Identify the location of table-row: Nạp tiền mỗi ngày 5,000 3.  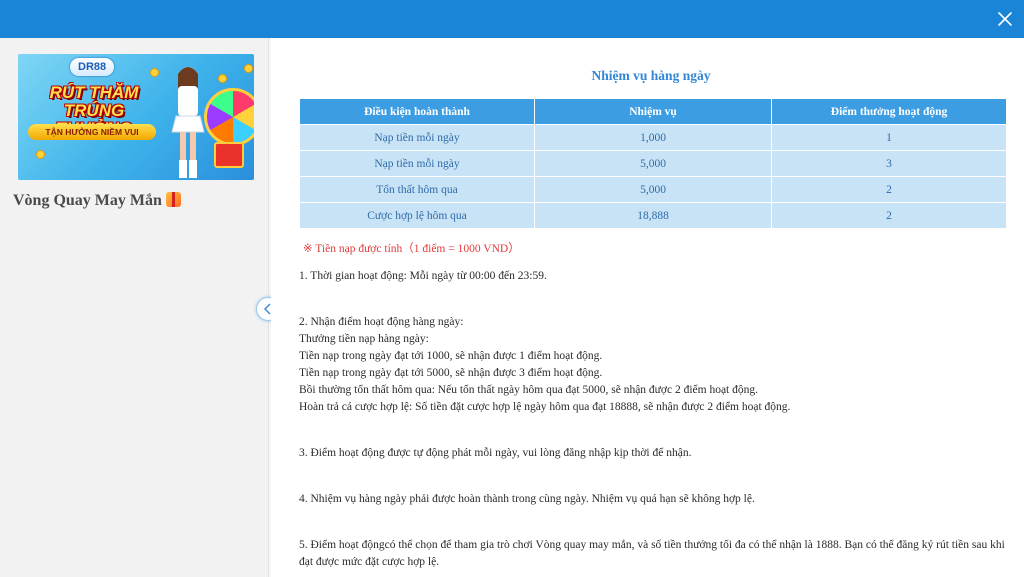
(653, 163).